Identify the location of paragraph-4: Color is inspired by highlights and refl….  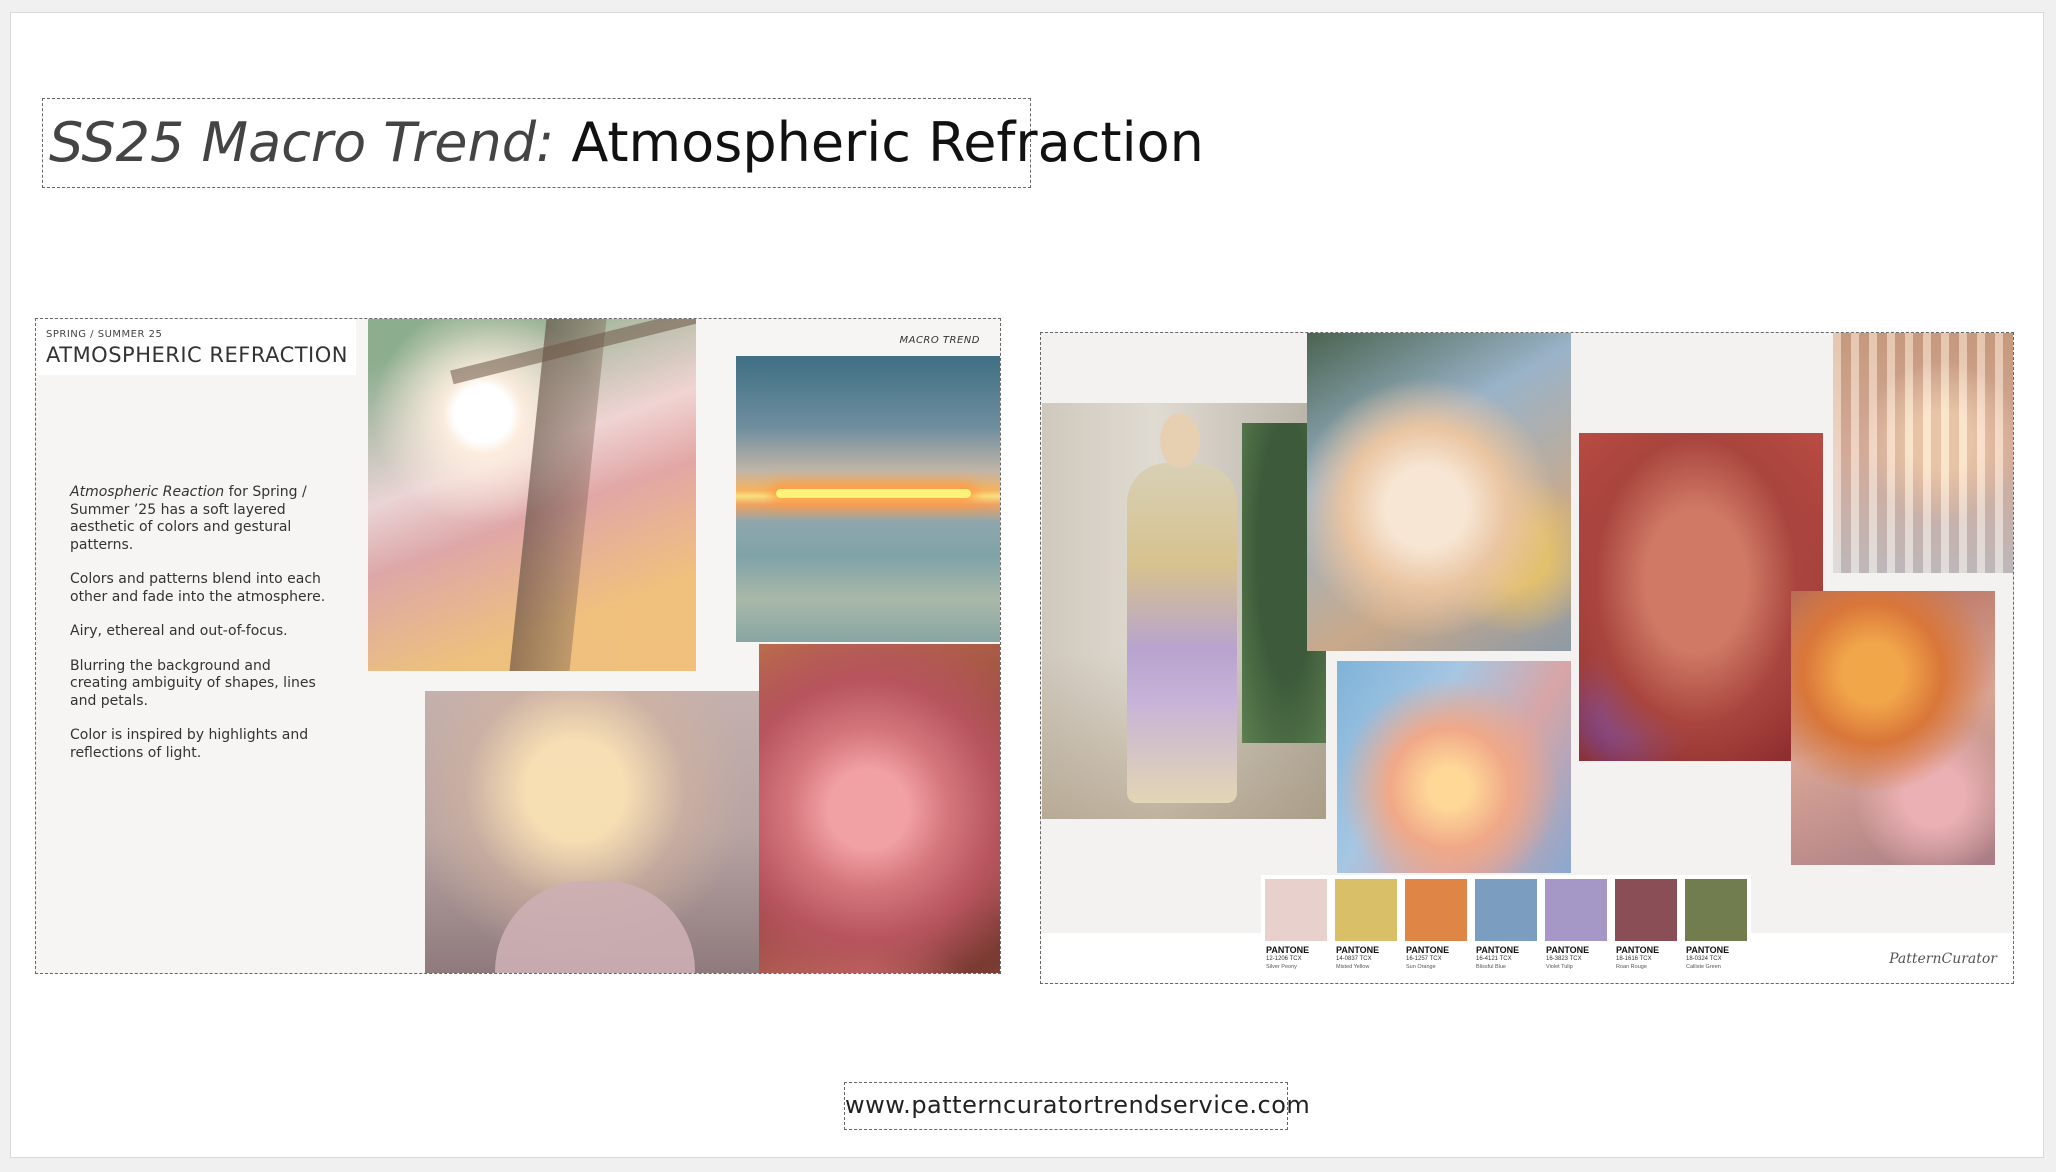
(189, 744).